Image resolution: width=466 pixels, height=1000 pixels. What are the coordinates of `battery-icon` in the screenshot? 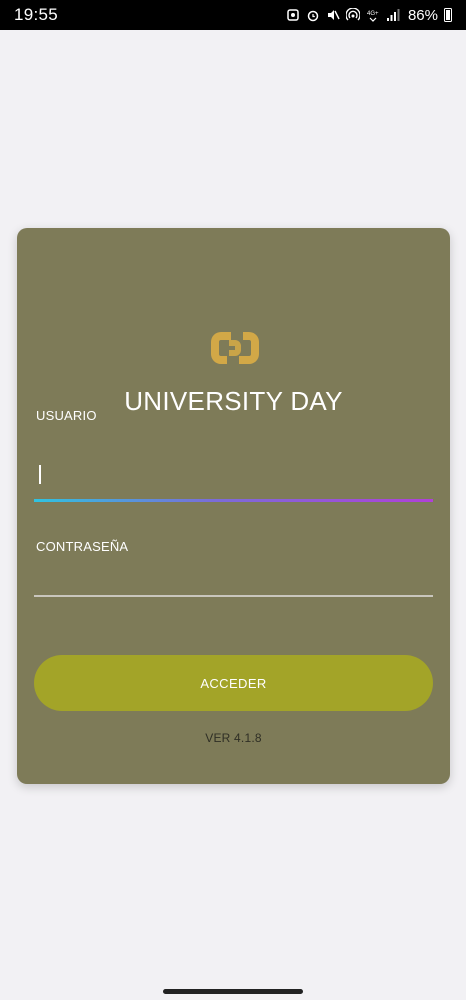 It's located at (448, 15).